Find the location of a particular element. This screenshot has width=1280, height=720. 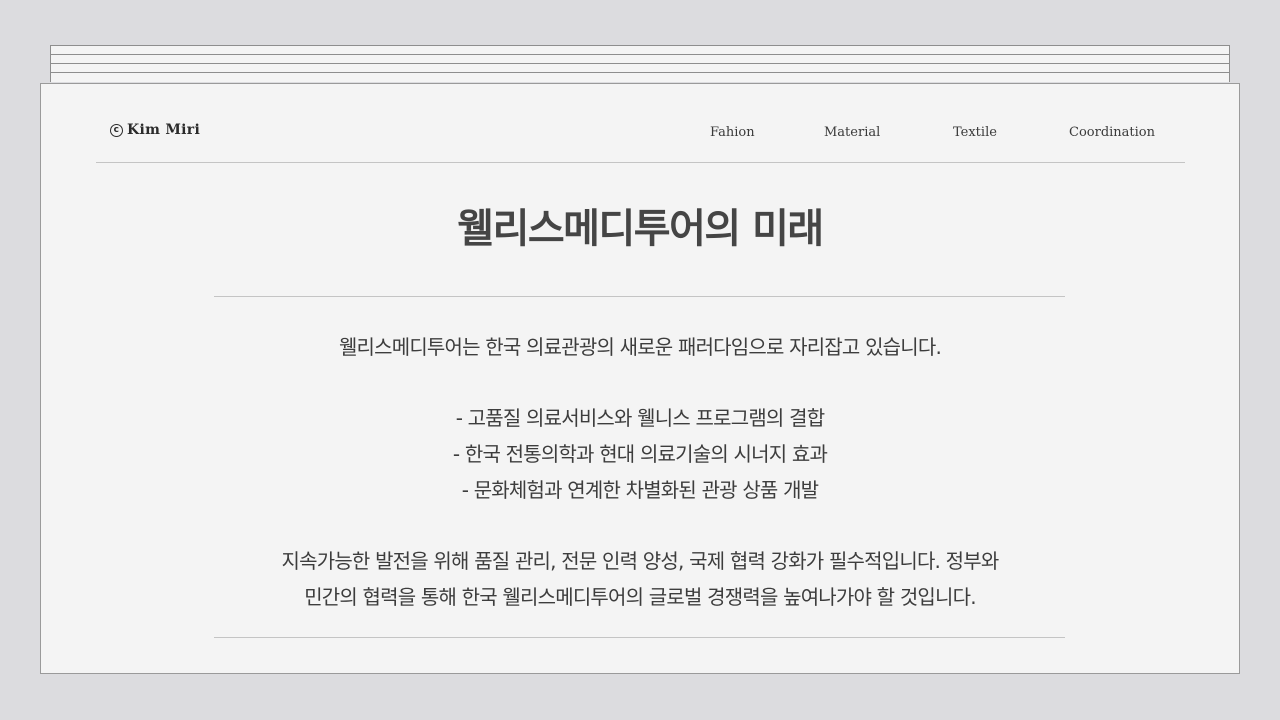

brand-logo: c Kim Miri is located at coordinates (155, 130).